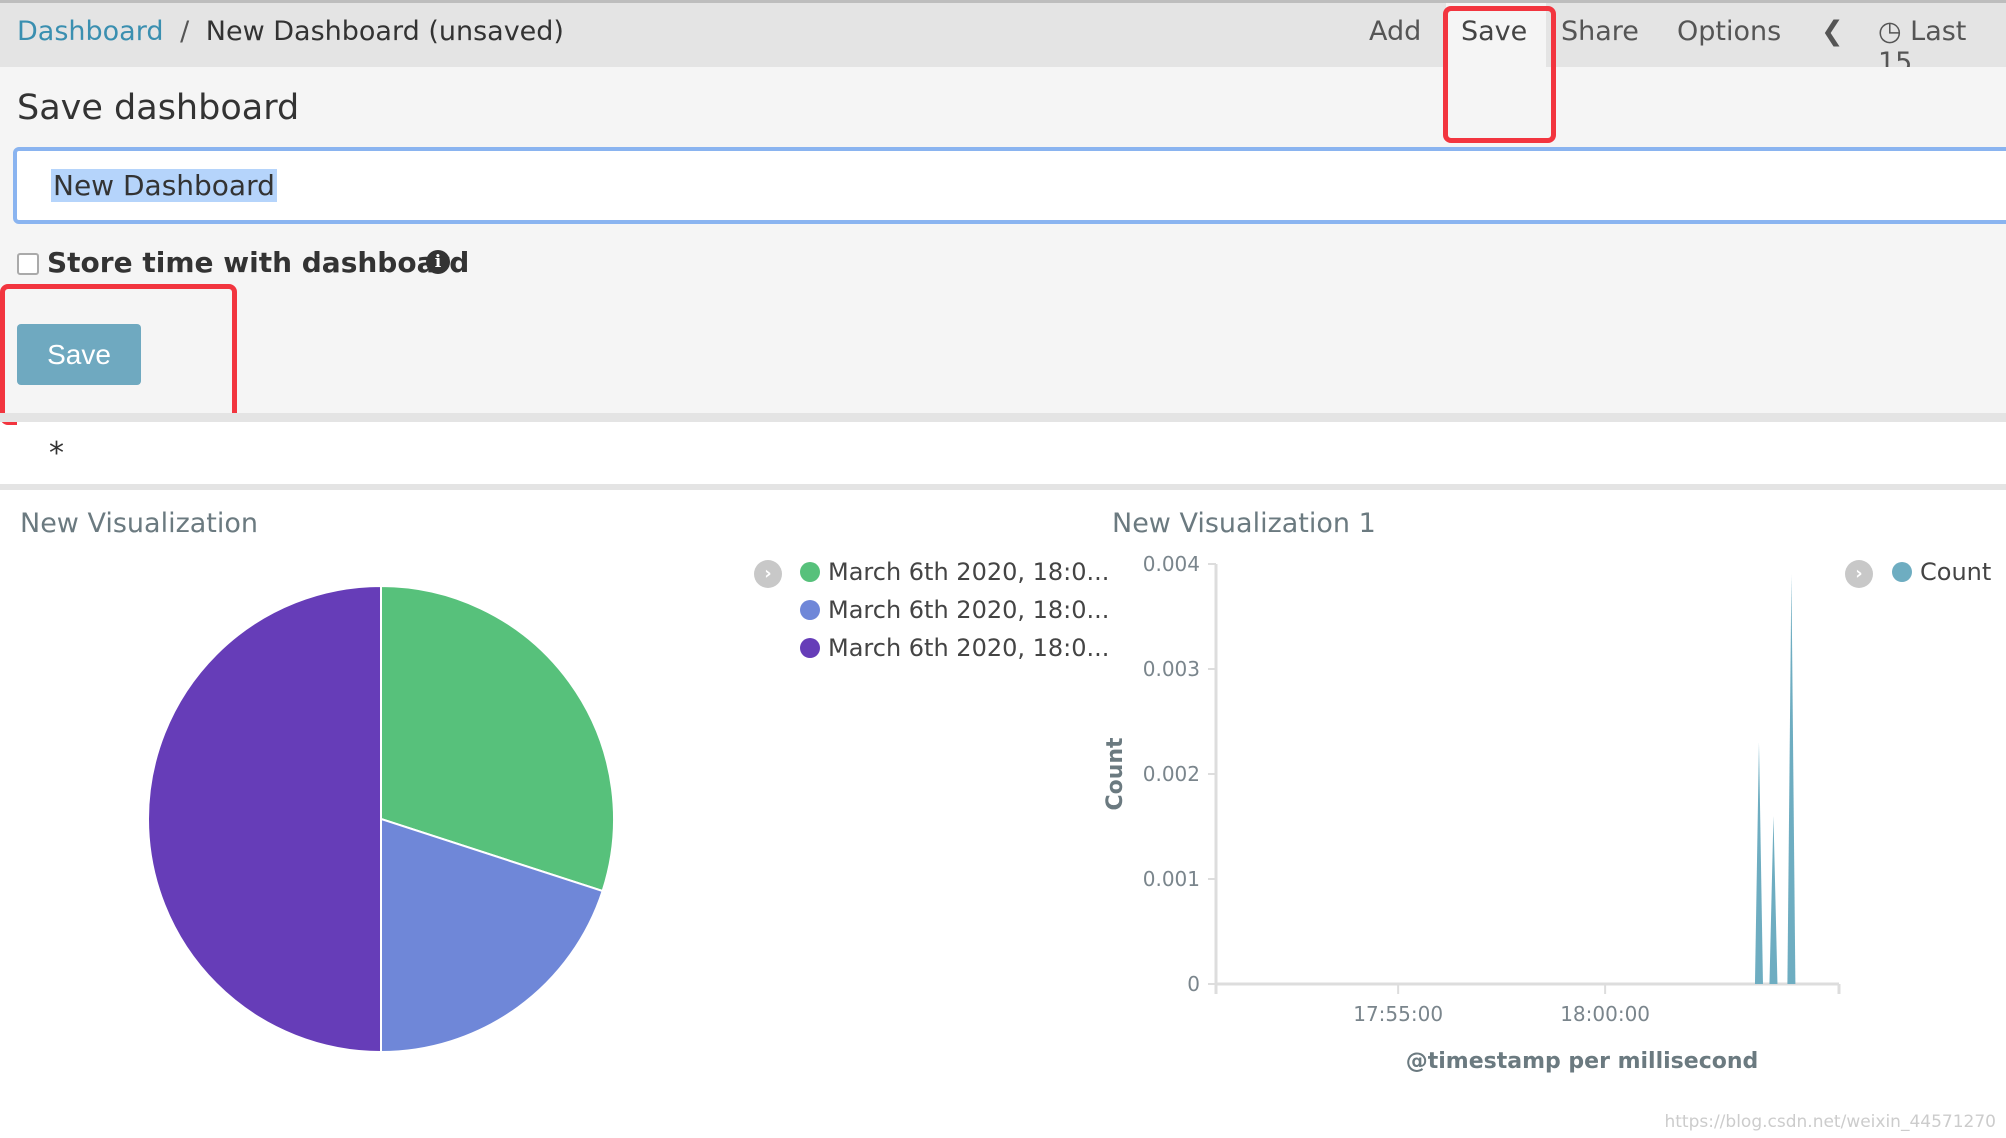  What do you see at coordinates (1582, 1061) in the screenshot?
I see `x-axis-label: @timestamp per millisecond` at bounding box center [1582, 1061].